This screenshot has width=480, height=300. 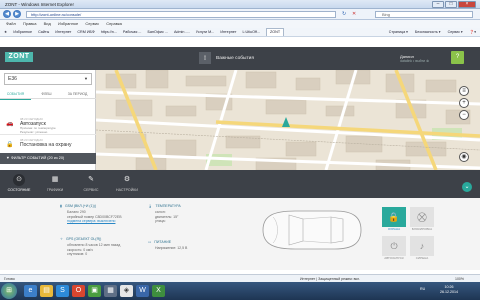 What do you see at coordinates (464, 115) in the screenshot?
I see `zoom-out-button: −` at bounding box center [464, 115].